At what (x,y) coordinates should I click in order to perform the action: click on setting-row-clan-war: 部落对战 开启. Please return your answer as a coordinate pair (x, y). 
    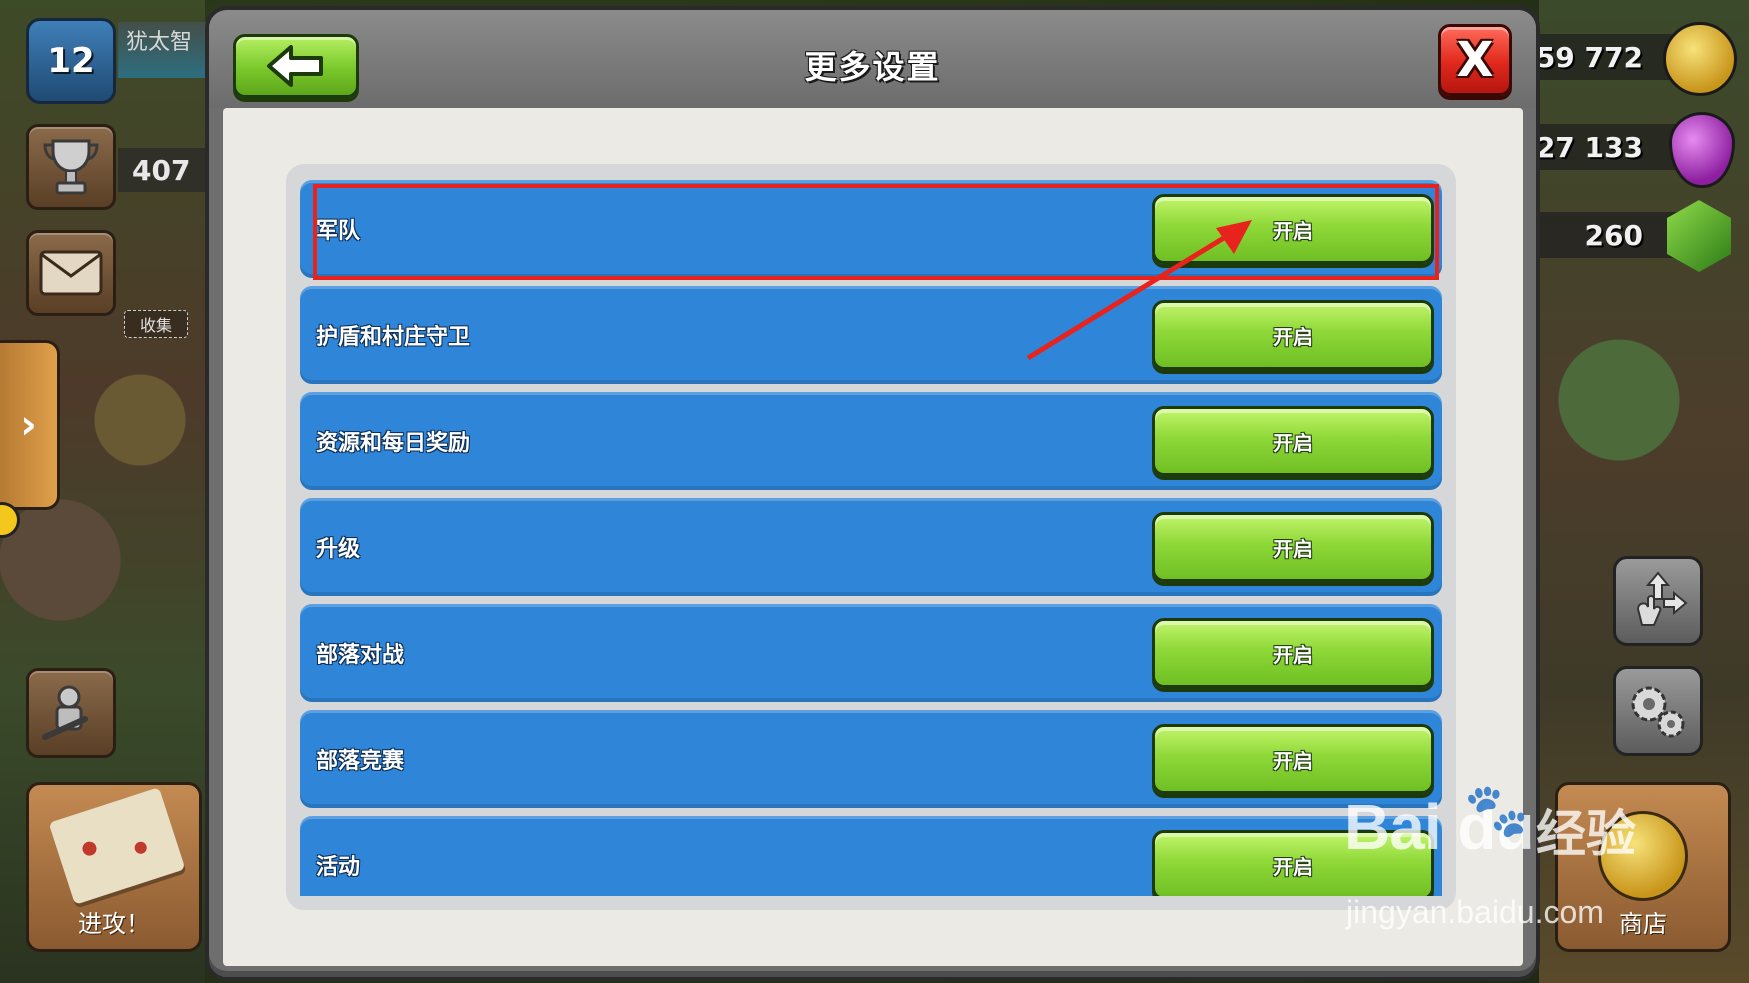
    Looking at the image, I should click on (871, 653).